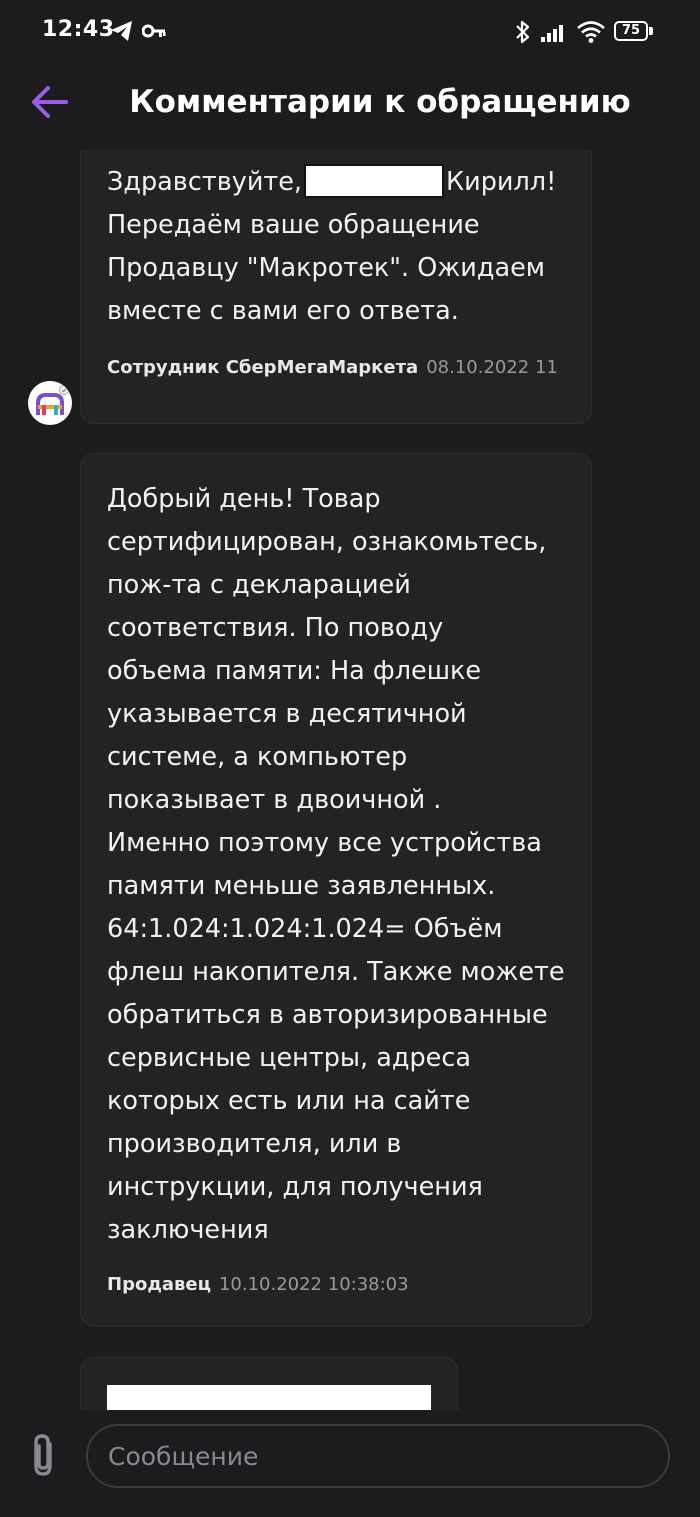  What do you see at coordinates (78, 29) in the screenshot?
I see `status-time: 12:43` at bounding box center [78, 29].